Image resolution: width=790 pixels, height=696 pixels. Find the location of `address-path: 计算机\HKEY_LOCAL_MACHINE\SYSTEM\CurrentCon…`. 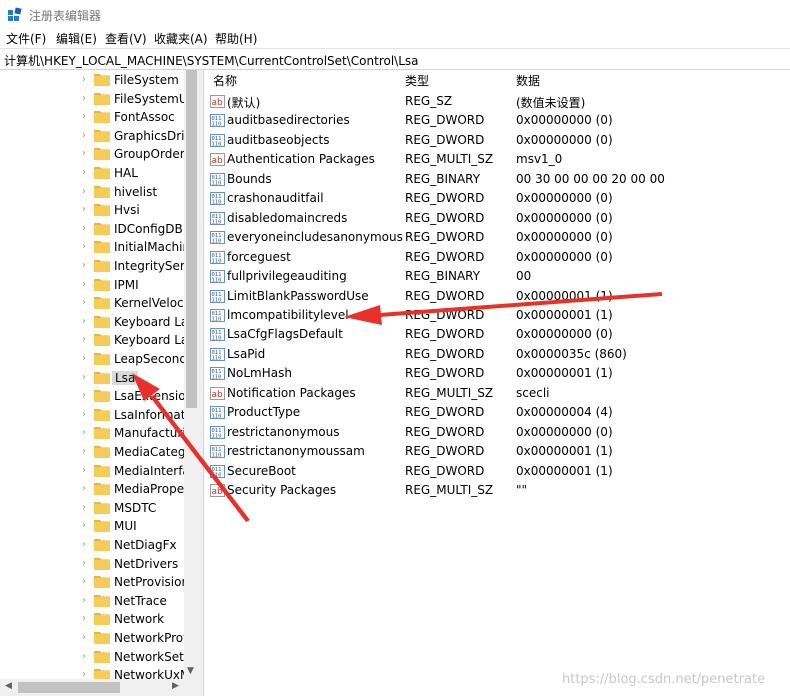

address-path: 计算机\HKEY_LOCAL_MACHINE\SYSTEM\CurrentCon… is located at coordinates (211, 60).